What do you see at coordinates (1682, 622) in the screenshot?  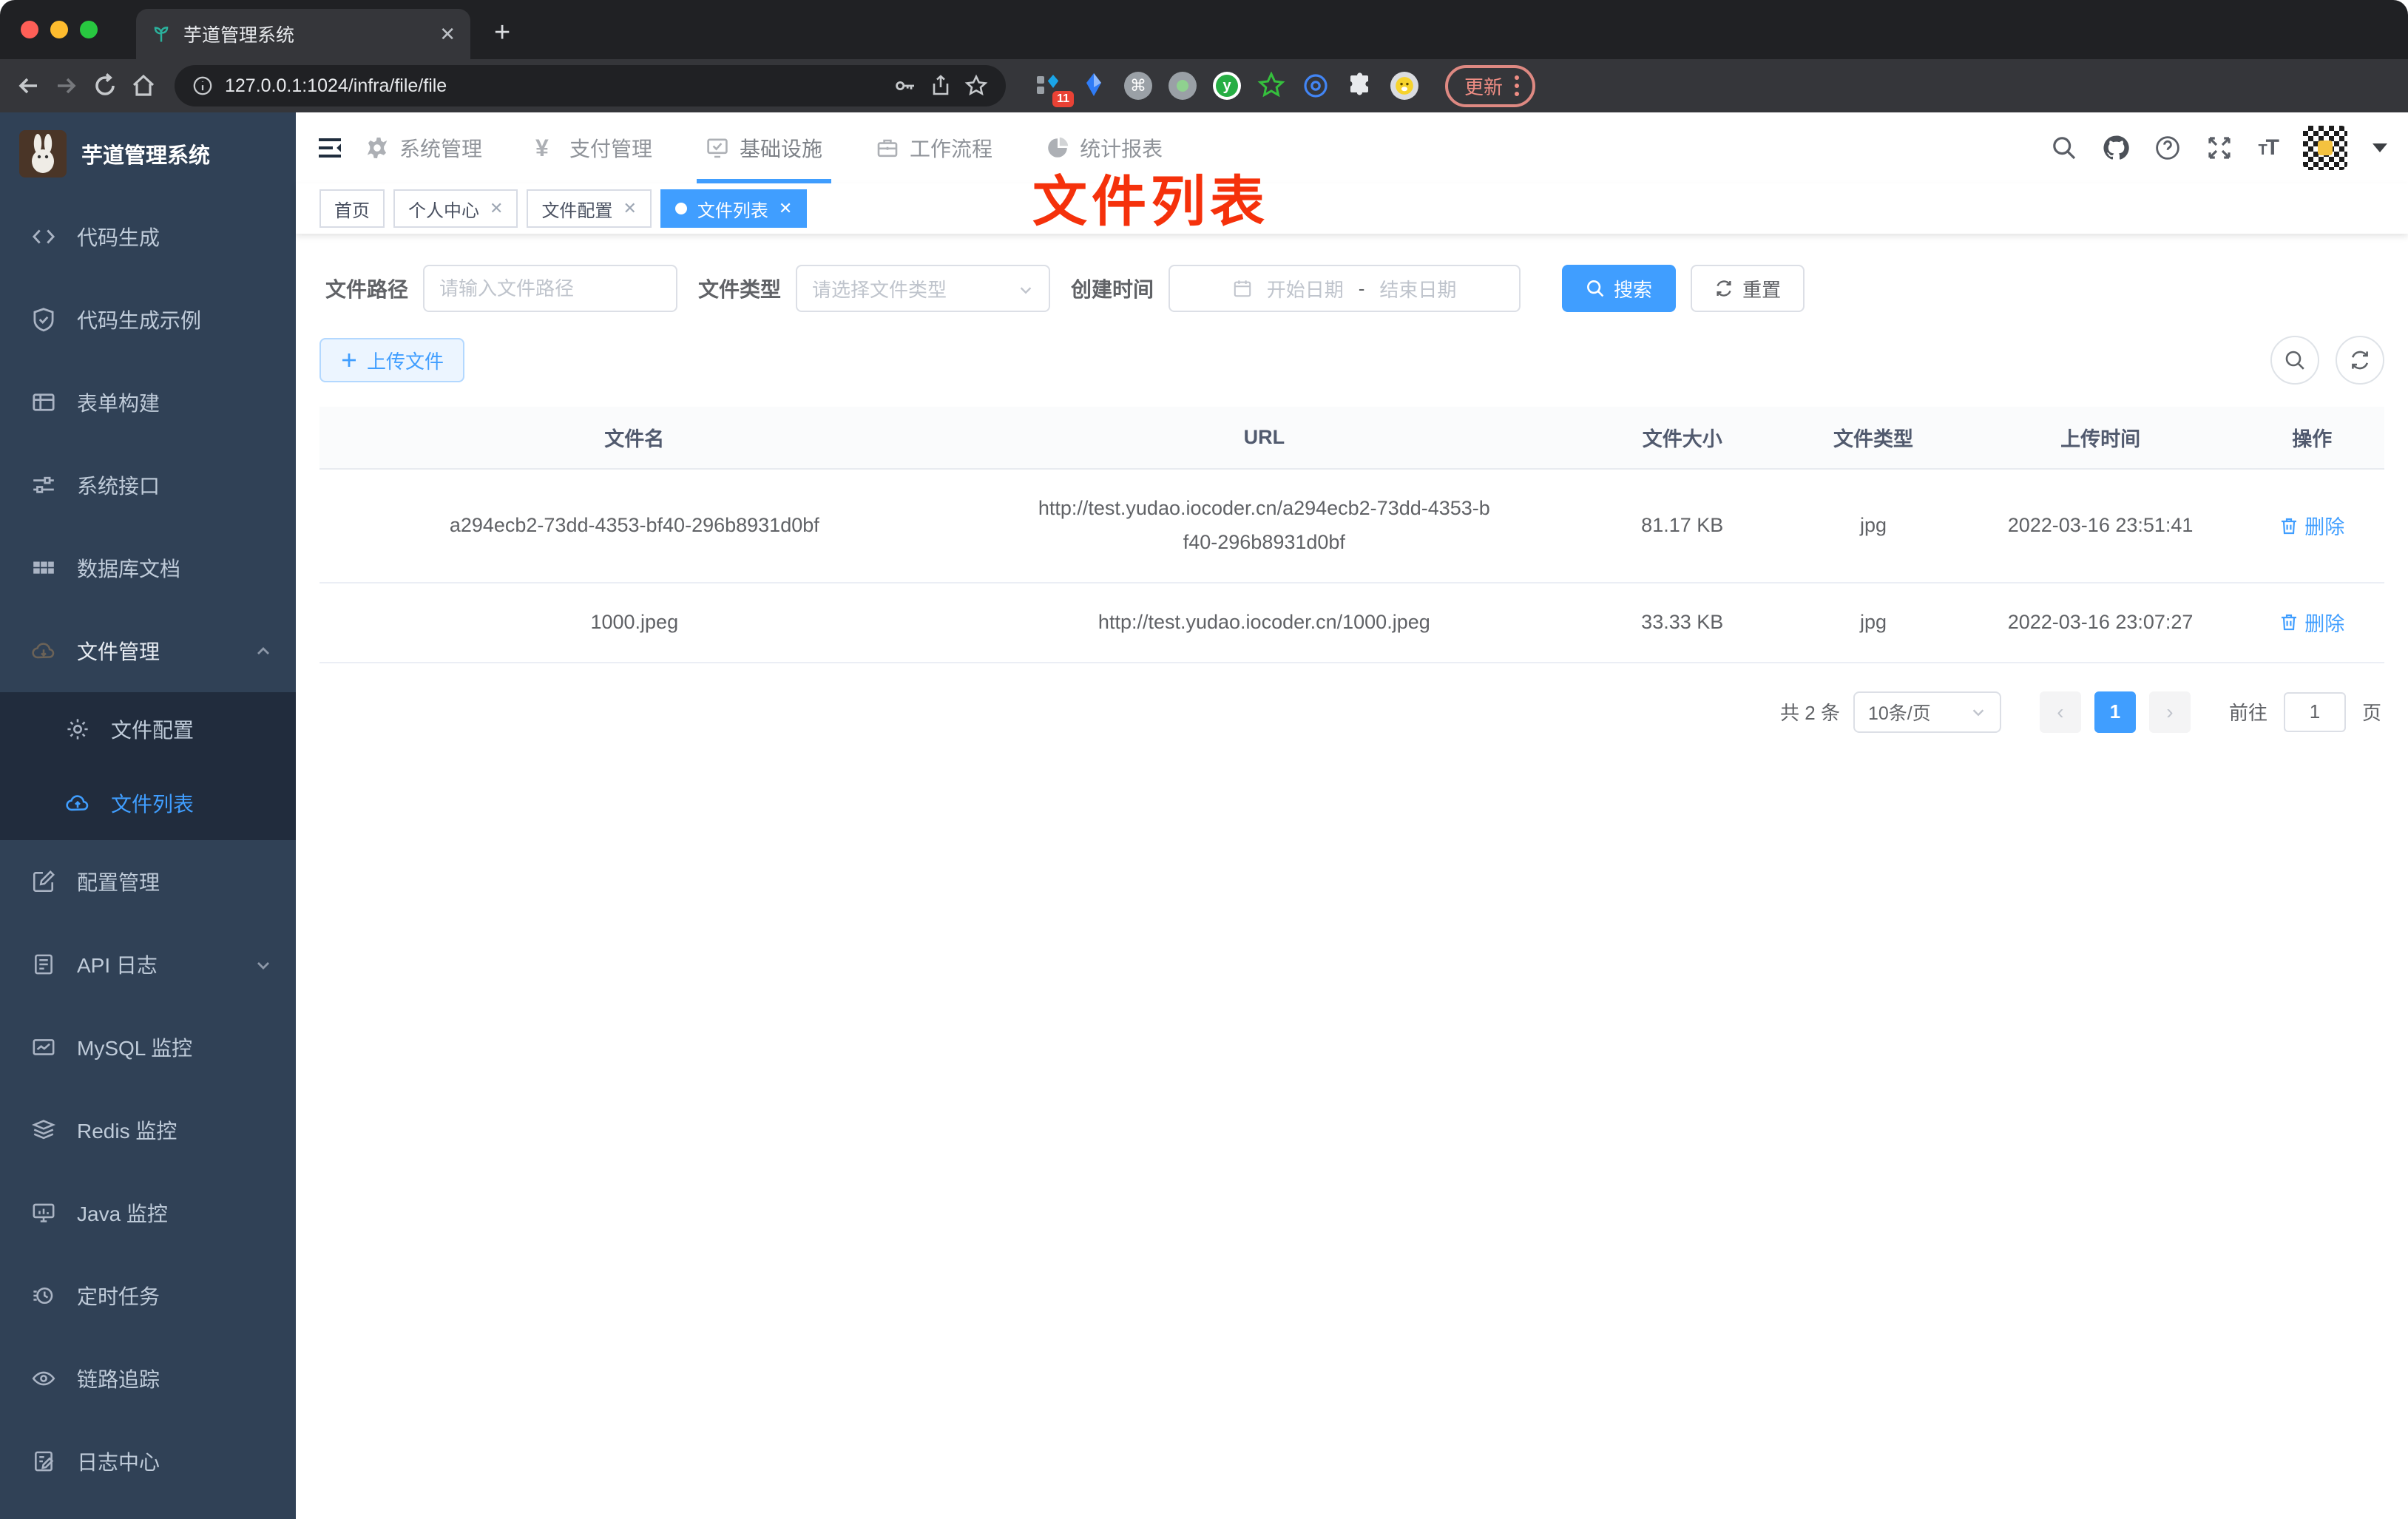 I see `cell-size: 33.33 KB` at bounding box center [1682, 622].